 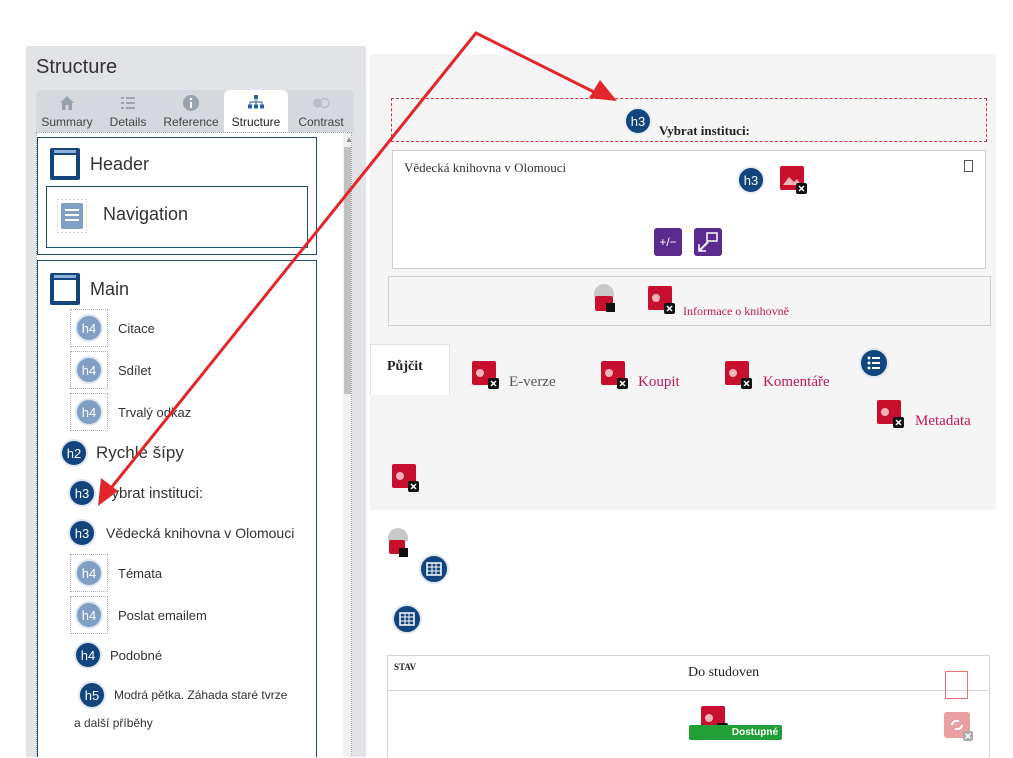 What do you see at coordinates (724, 672) in the screenshot?
I see `table-location: Do studoven` at bounding box center [724, 672].